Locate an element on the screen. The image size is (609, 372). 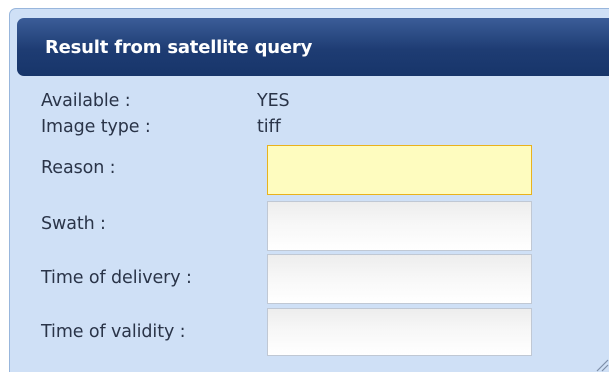
image-type-label: Image type : is located at coordinates (96, 127).